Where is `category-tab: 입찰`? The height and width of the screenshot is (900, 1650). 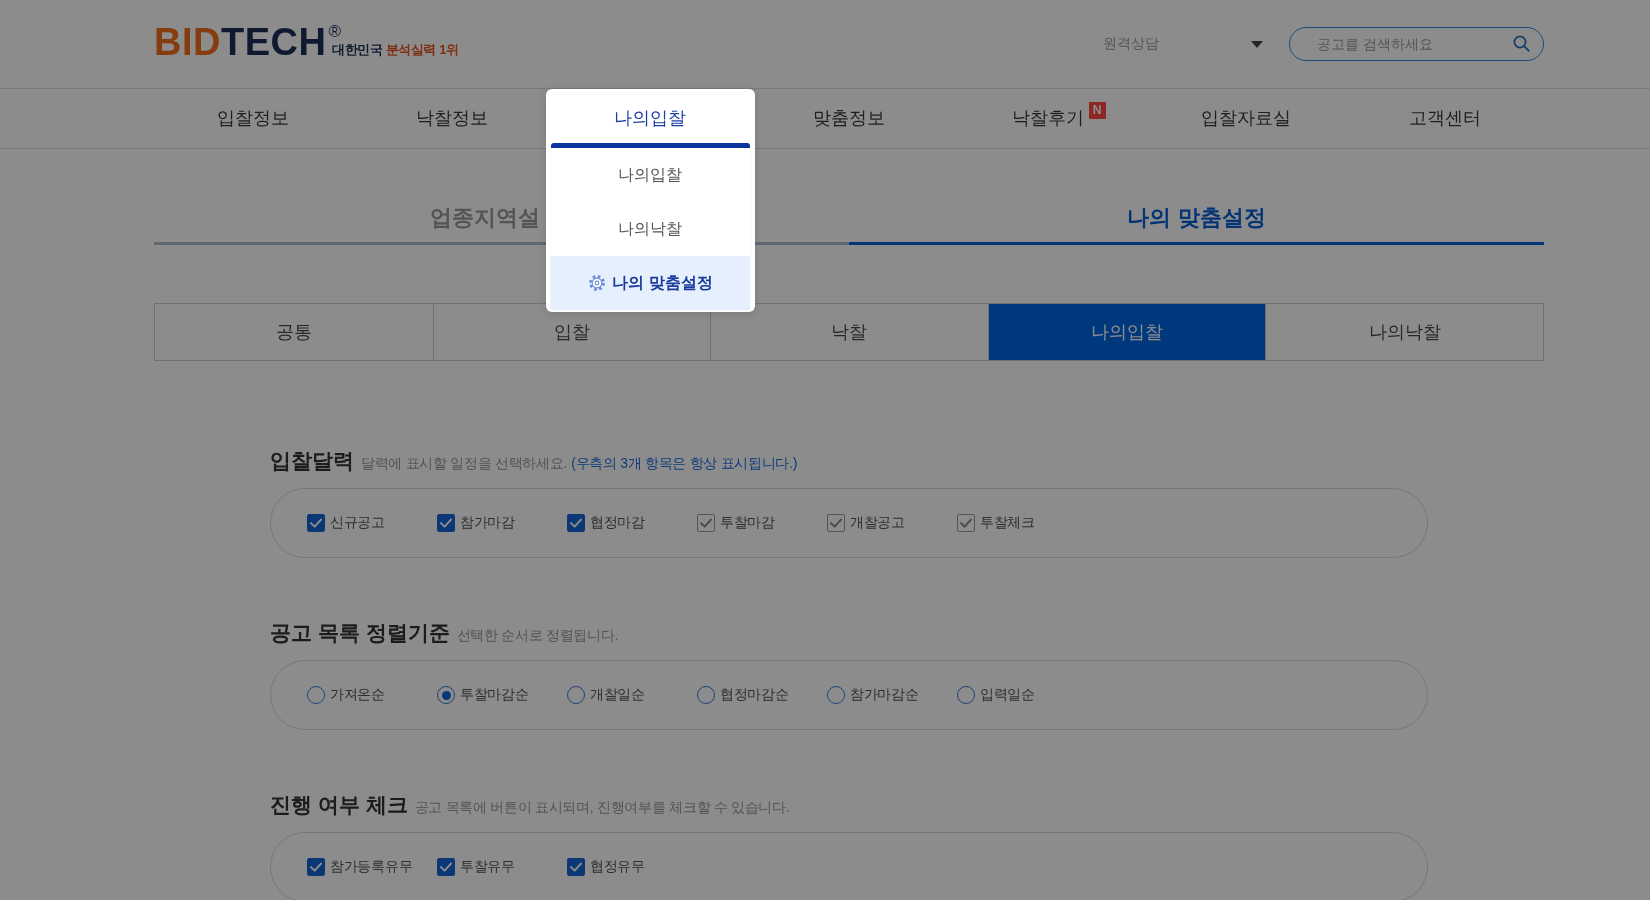 category-tab: 입찰 is located at coordinates (571, 332).